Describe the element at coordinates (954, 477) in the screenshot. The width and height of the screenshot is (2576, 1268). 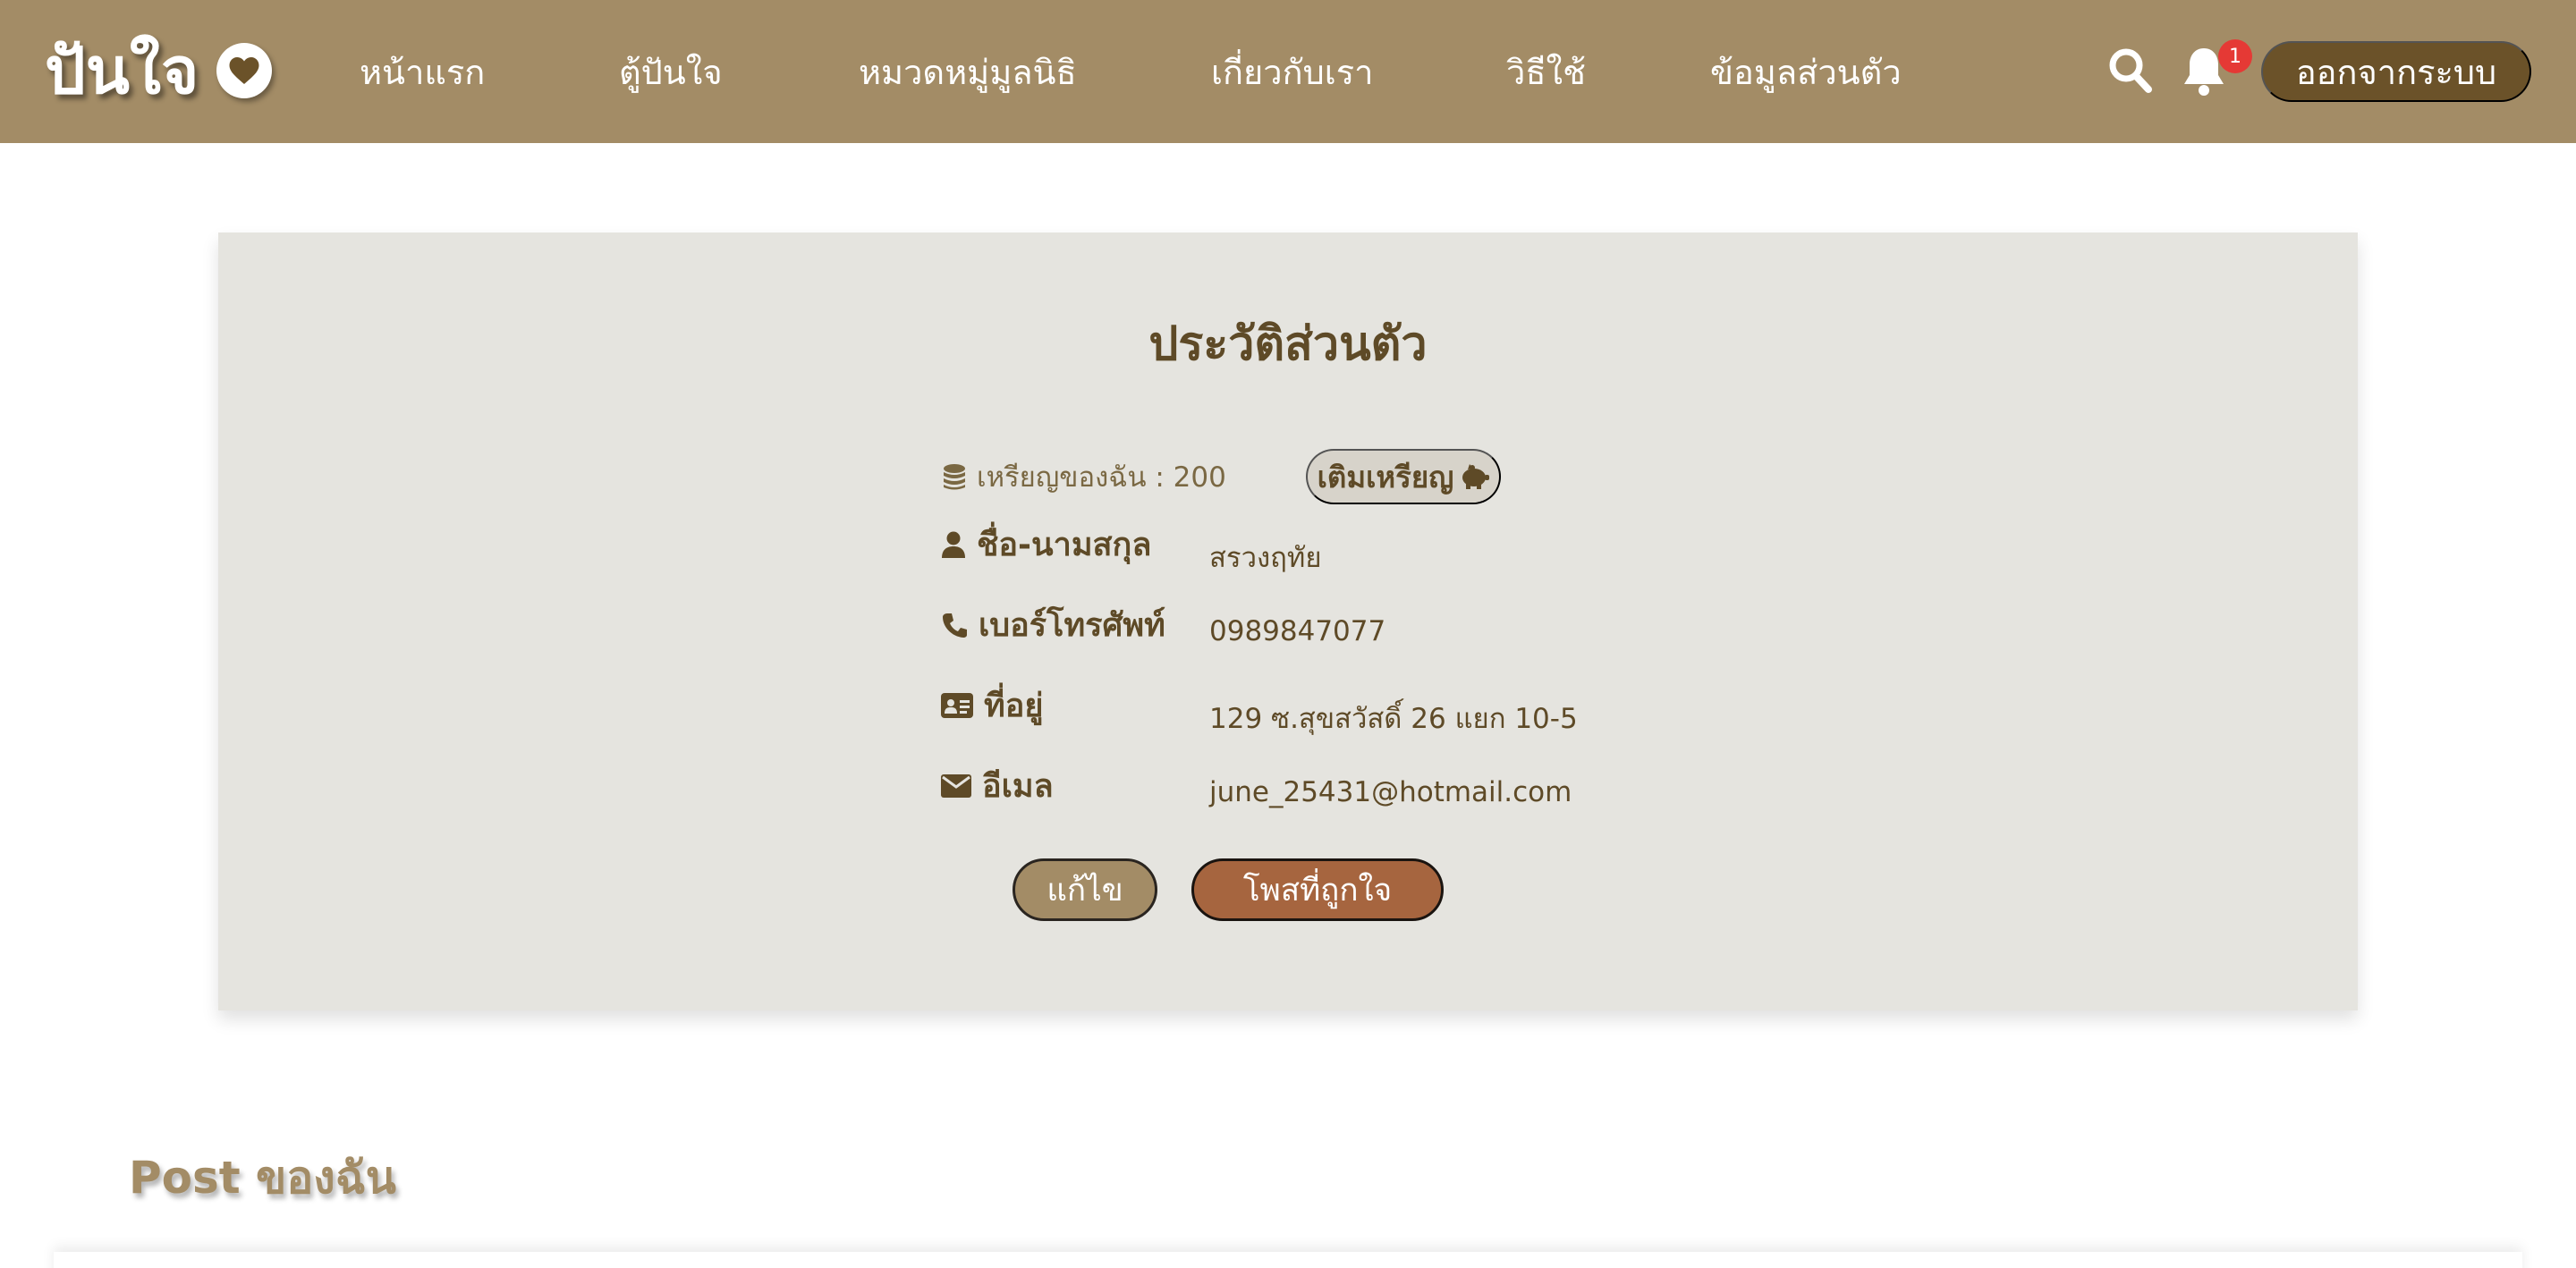
I see `coins-icon` at that location.